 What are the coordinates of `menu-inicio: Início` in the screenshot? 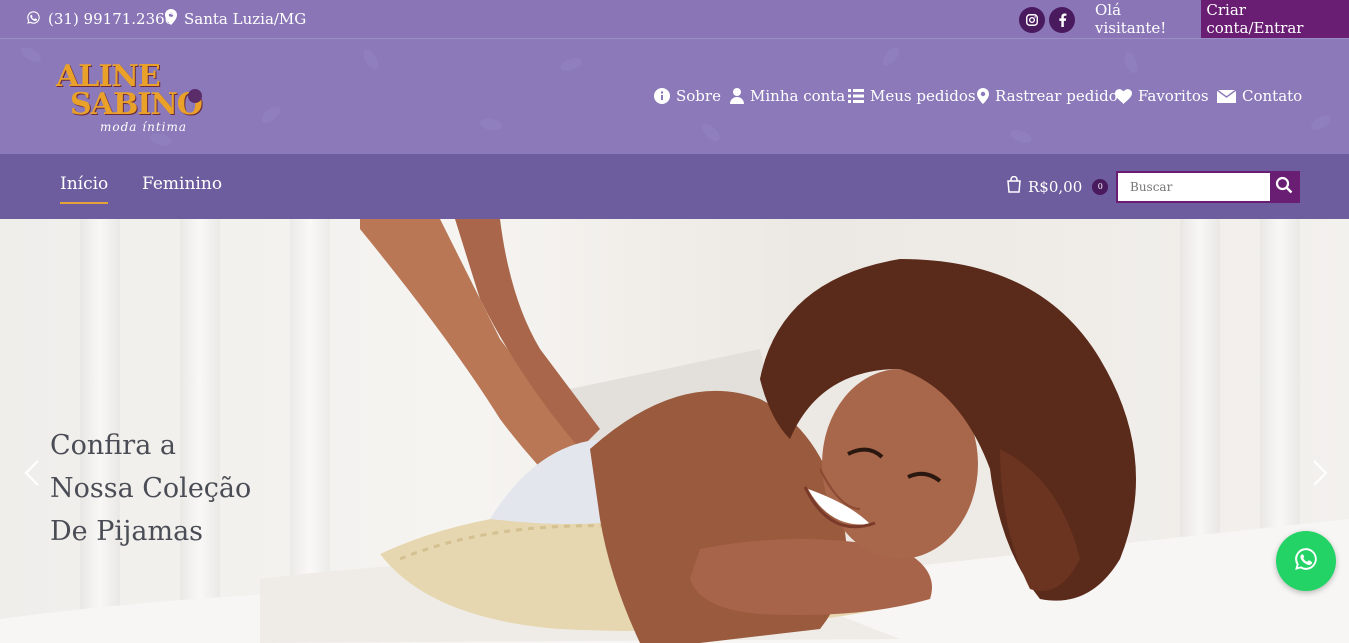 It's located at (84, 189).